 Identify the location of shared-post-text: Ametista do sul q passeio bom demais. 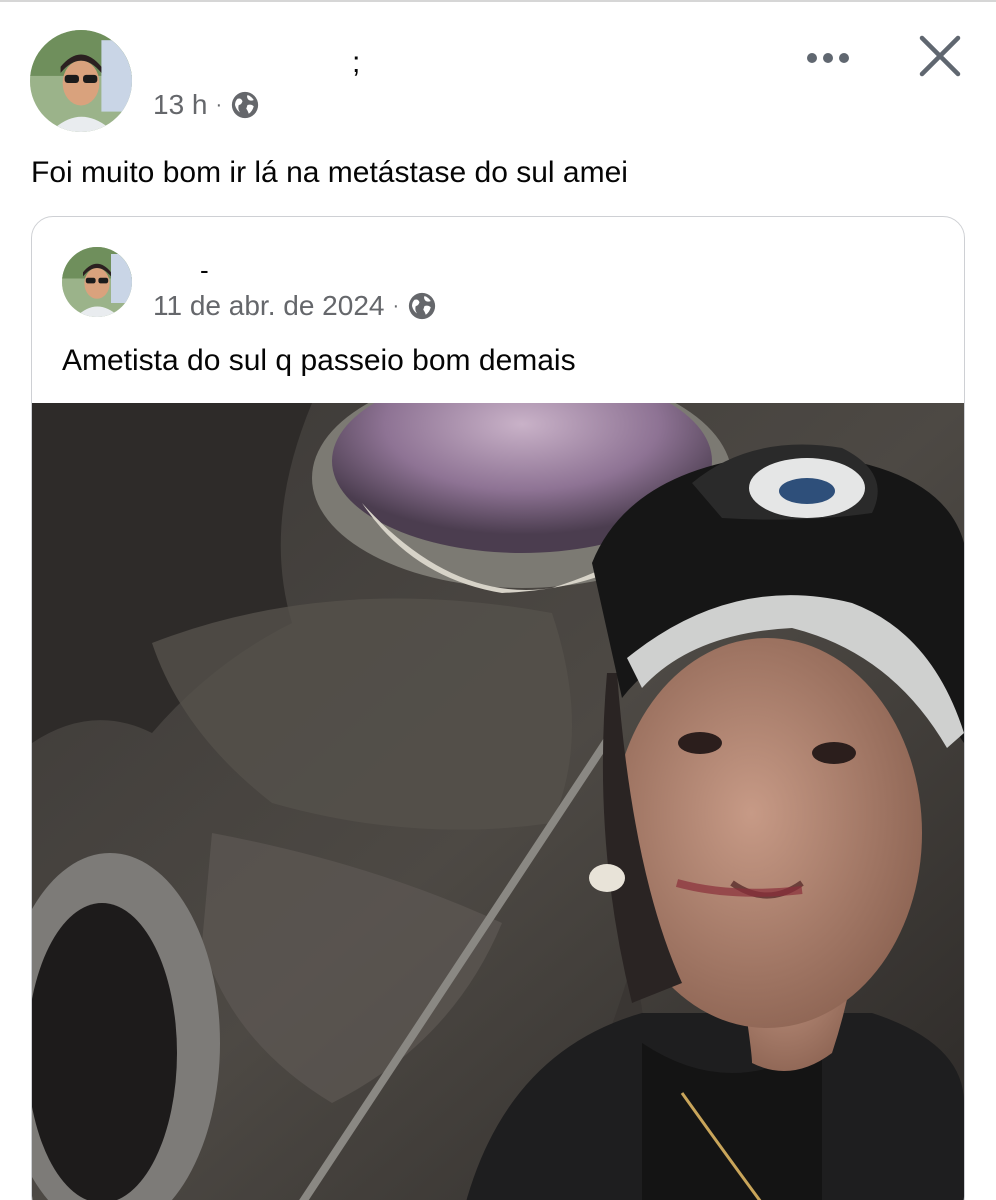
(319, 360).